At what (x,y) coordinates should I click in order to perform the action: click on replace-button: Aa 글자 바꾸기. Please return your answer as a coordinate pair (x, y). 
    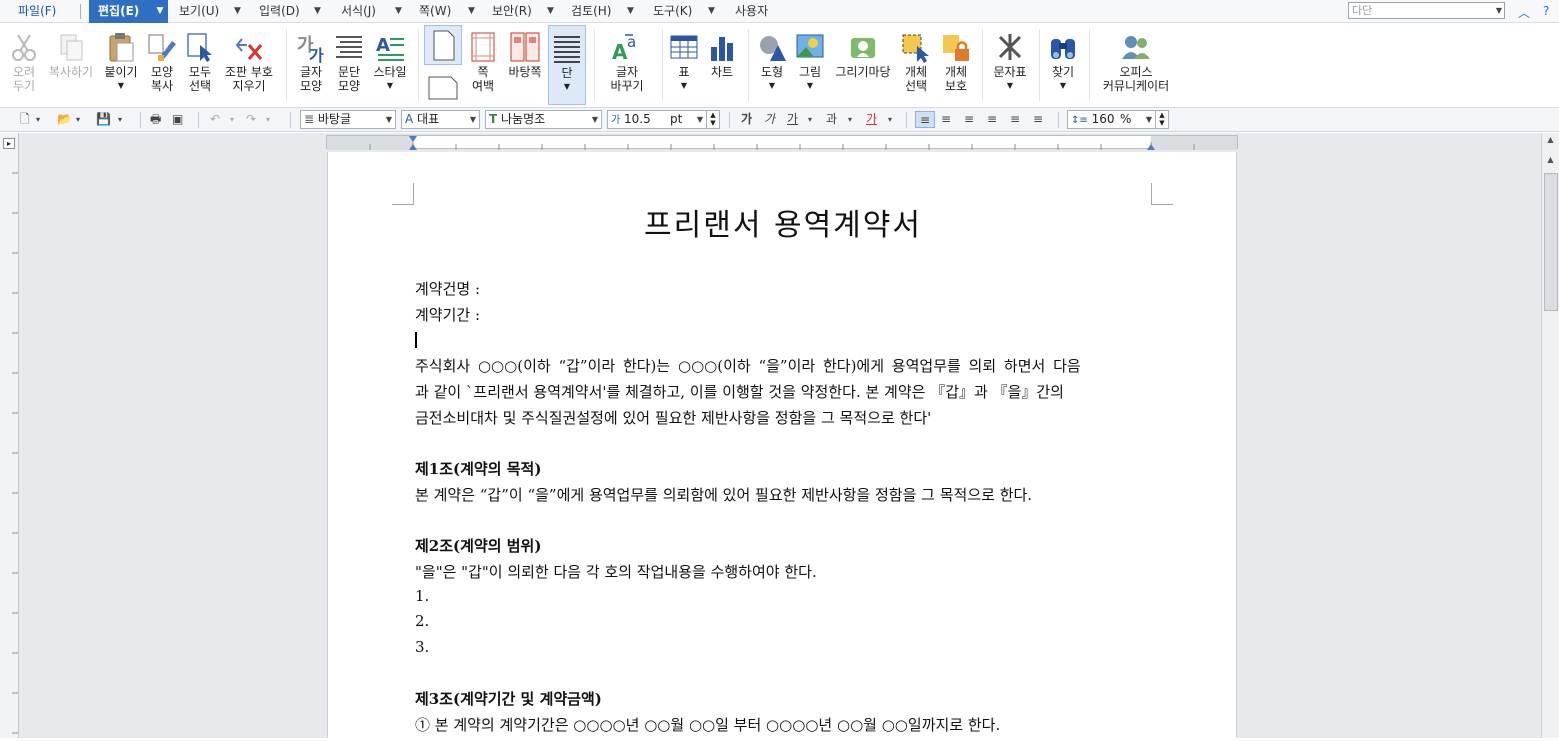
    Looking at the image, I should click on (627, 65).